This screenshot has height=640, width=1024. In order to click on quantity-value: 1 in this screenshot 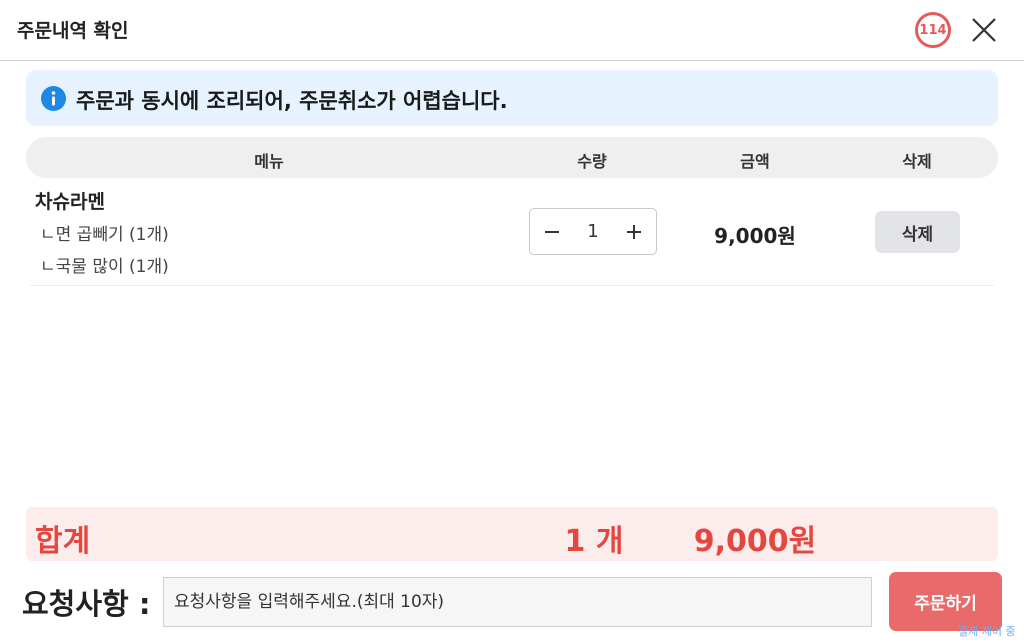, I will do `click(593, 231)`.